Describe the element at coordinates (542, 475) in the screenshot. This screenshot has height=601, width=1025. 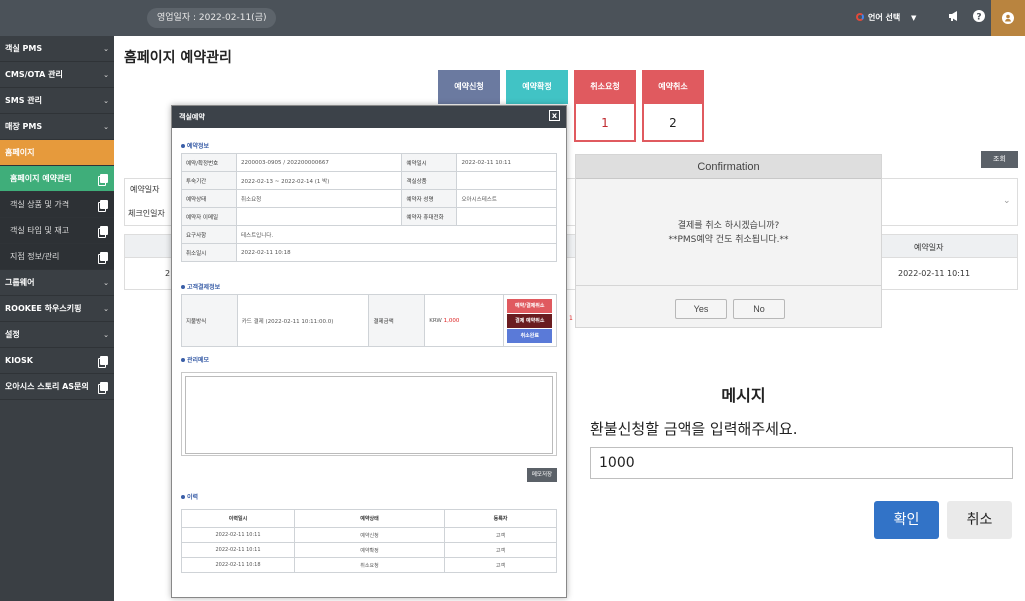
I see `save-memo-button: 메모저장` at that location.